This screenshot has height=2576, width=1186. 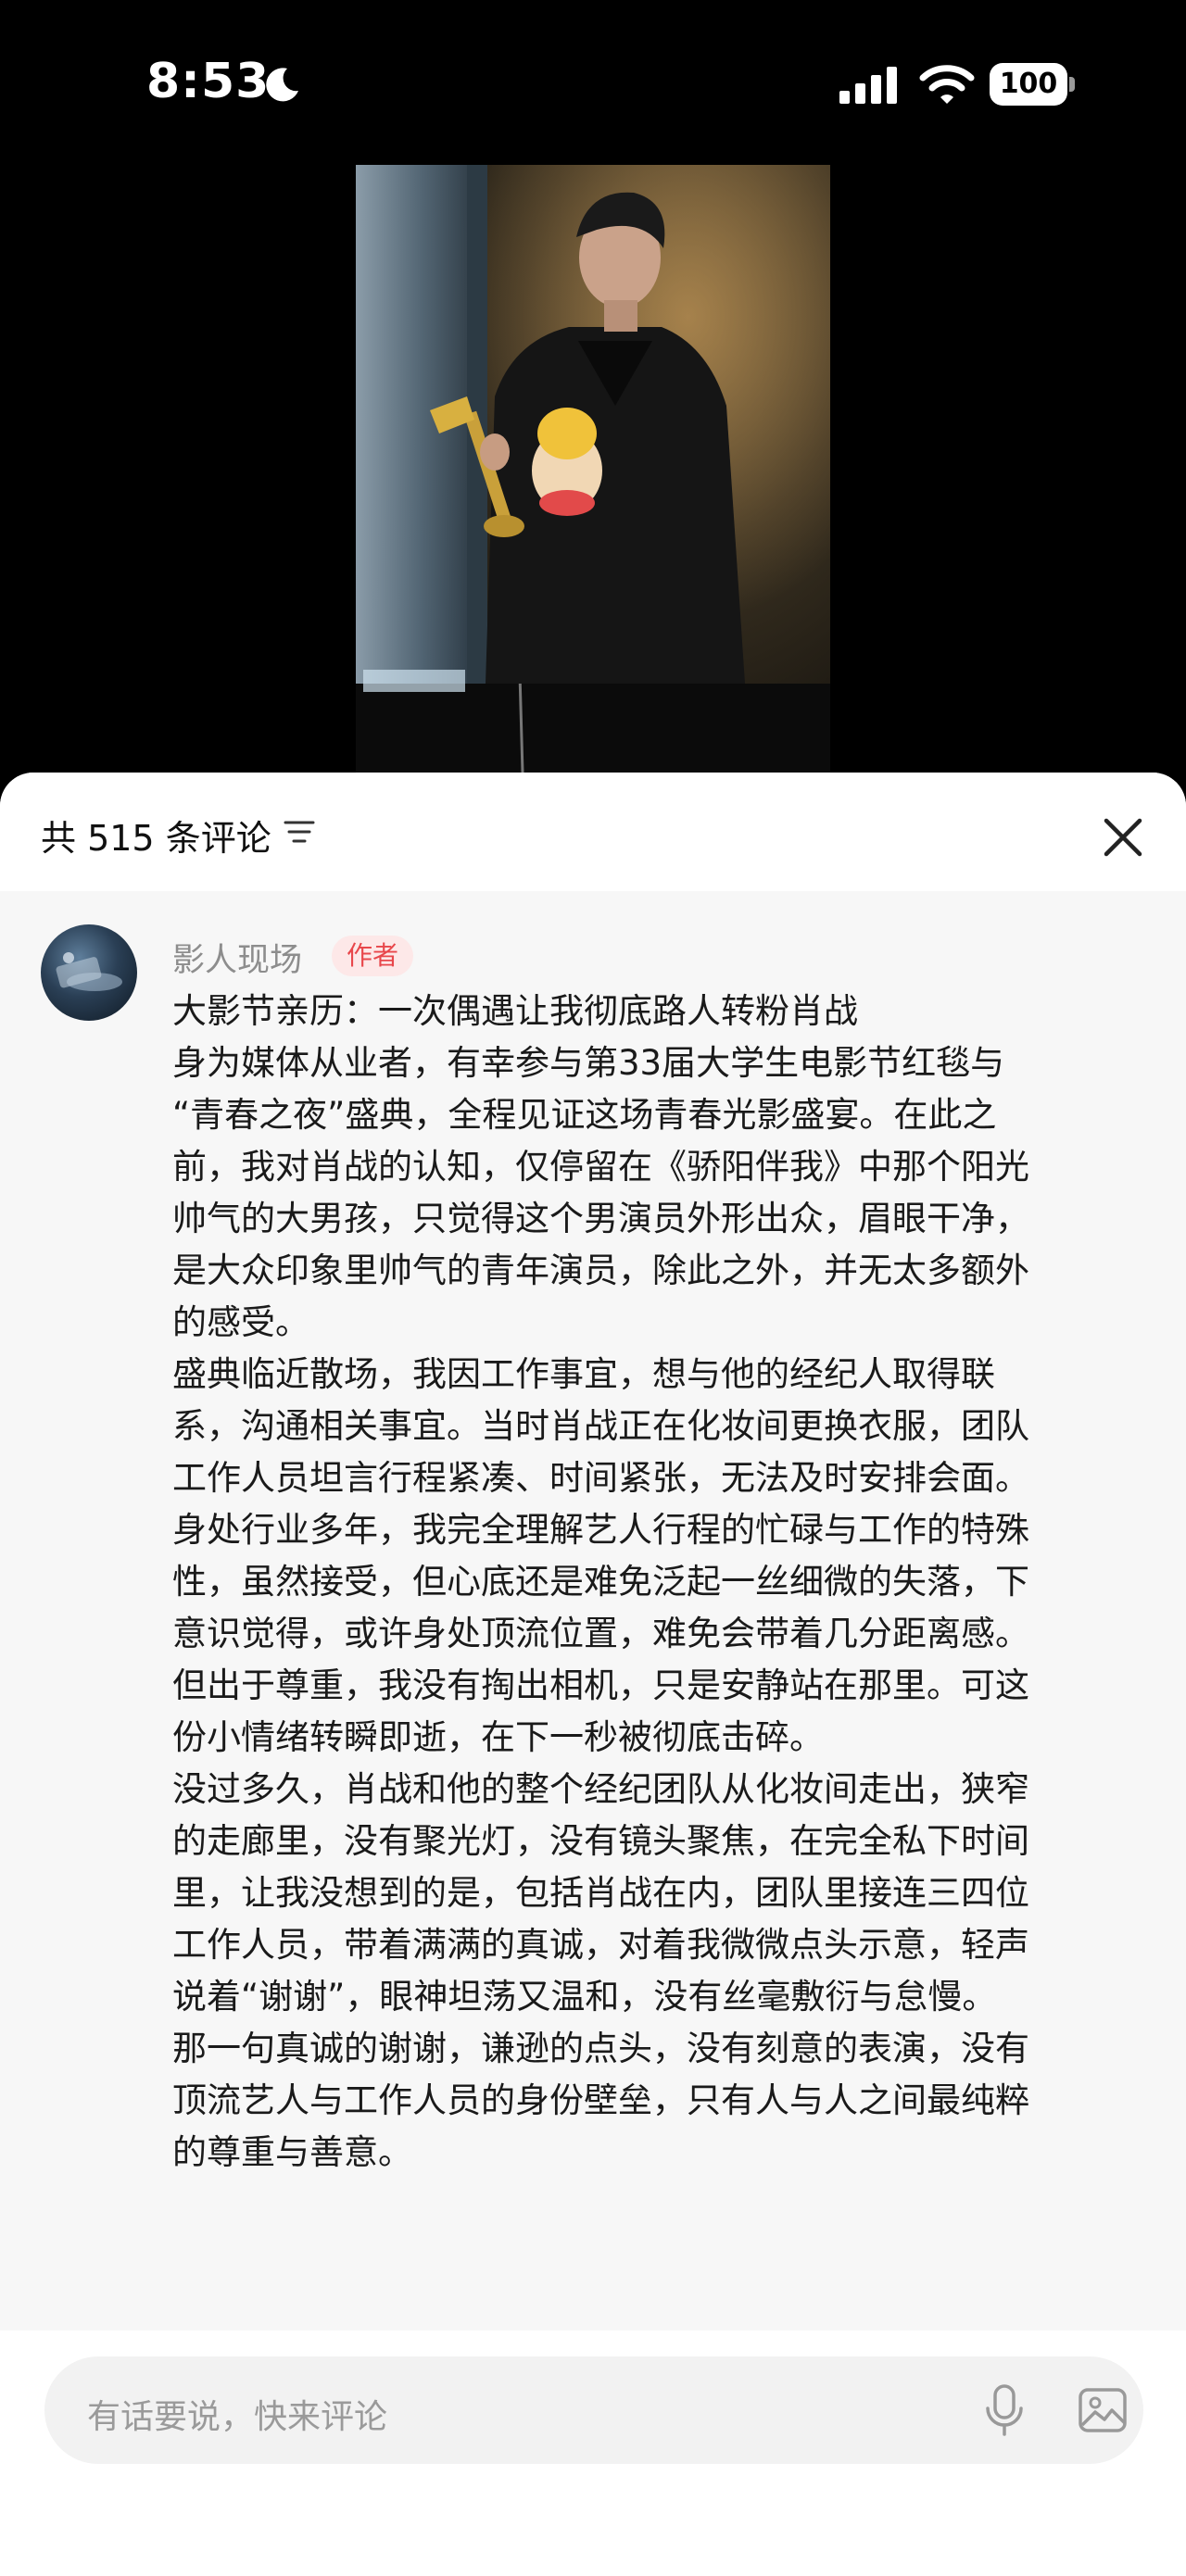 What do you see at coordinates (600, 2048) in the screenshot?
I see `comment-line: 那一句真诚的谢谢，谦逊的点头，没有刻意的表演，没有` at bounding box center [600, 2048].